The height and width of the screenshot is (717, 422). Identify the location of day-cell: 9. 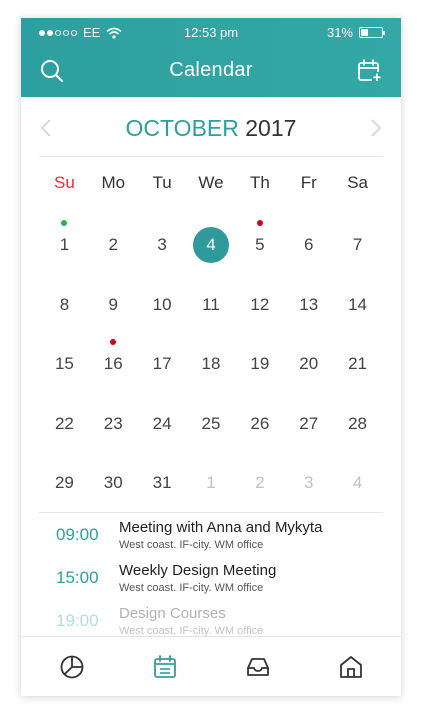
(113, 307).